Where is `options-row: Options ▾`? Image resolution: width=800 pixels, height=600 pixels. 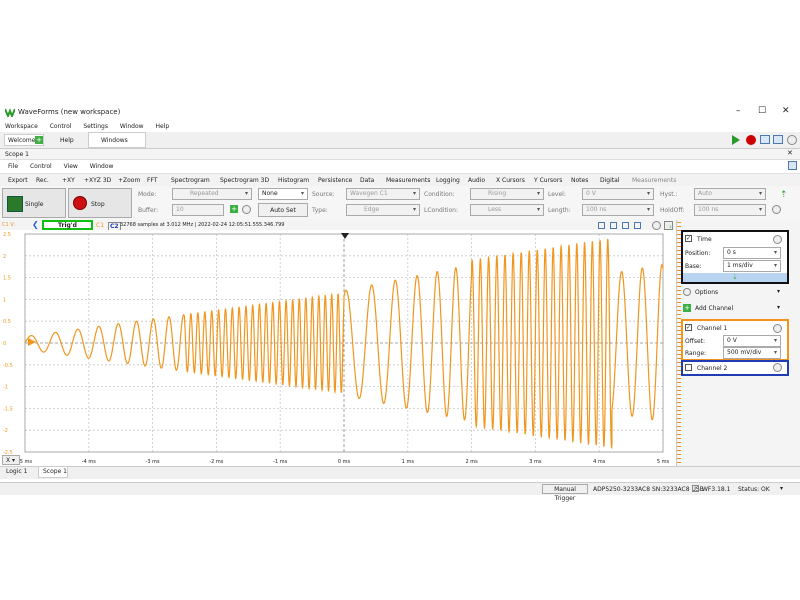
options-row: Options ▾ is located at coordinates (733, 292).